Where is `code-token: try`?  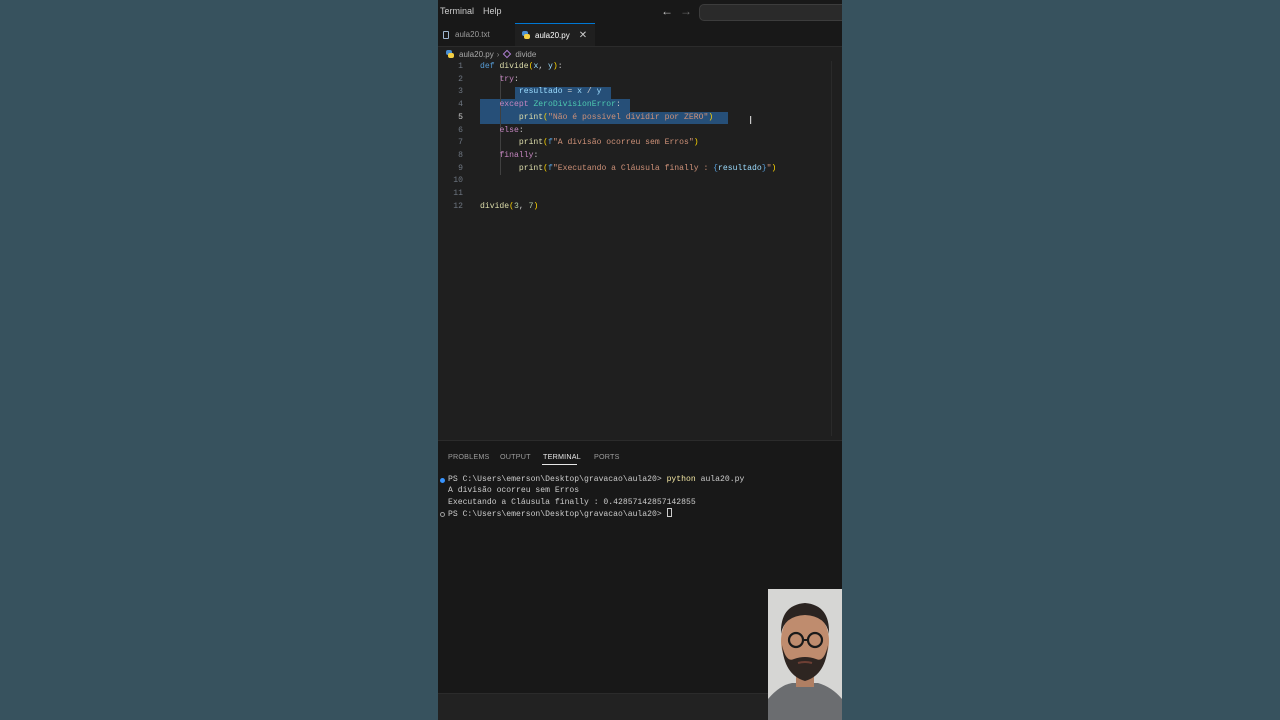
code-token: try is located at coordinates (507, 79).